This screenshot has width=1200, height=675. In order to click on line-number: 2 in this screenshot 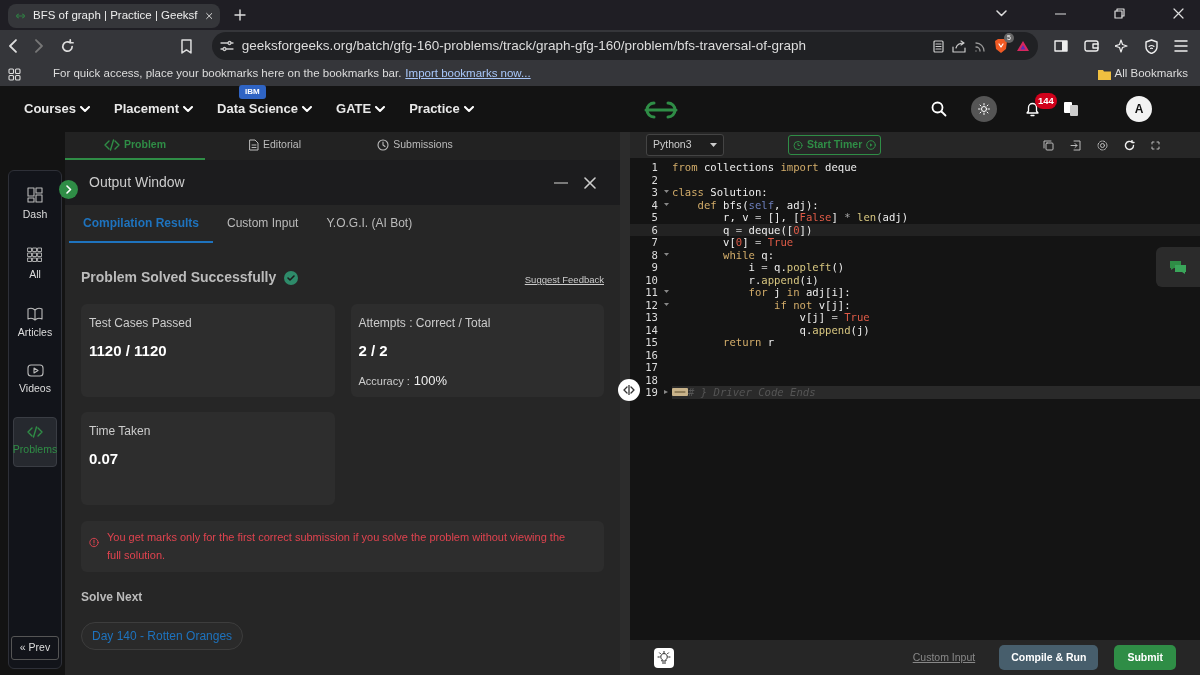, I will do `click(654, 179)`.